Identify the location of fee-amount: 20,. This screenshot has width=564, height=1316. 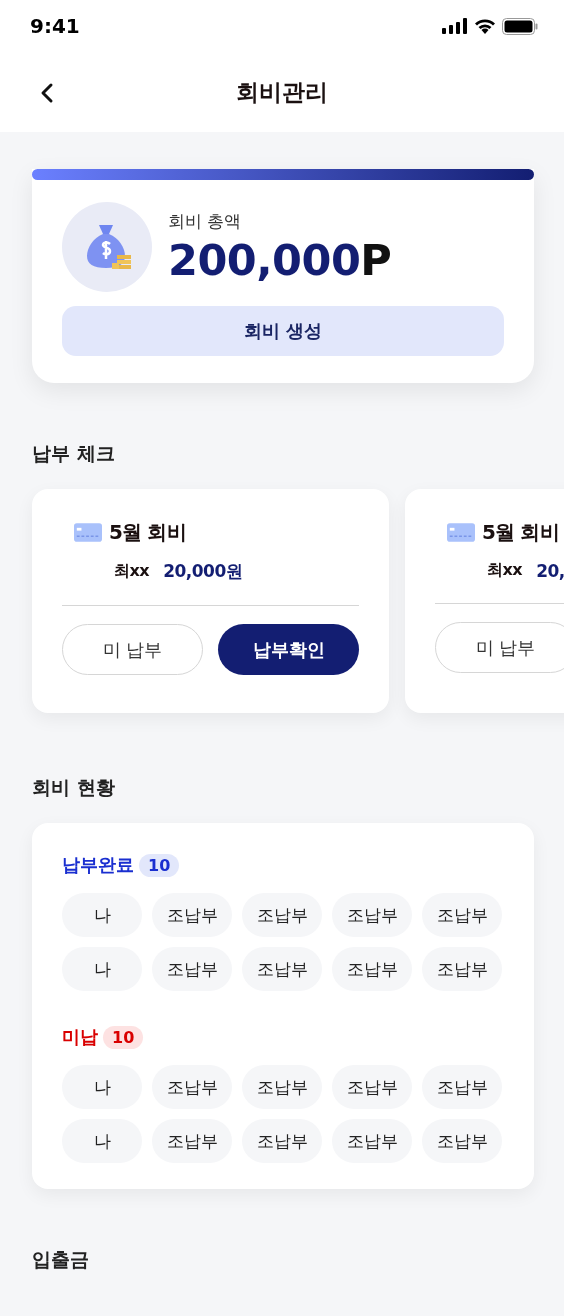
(550, 570).